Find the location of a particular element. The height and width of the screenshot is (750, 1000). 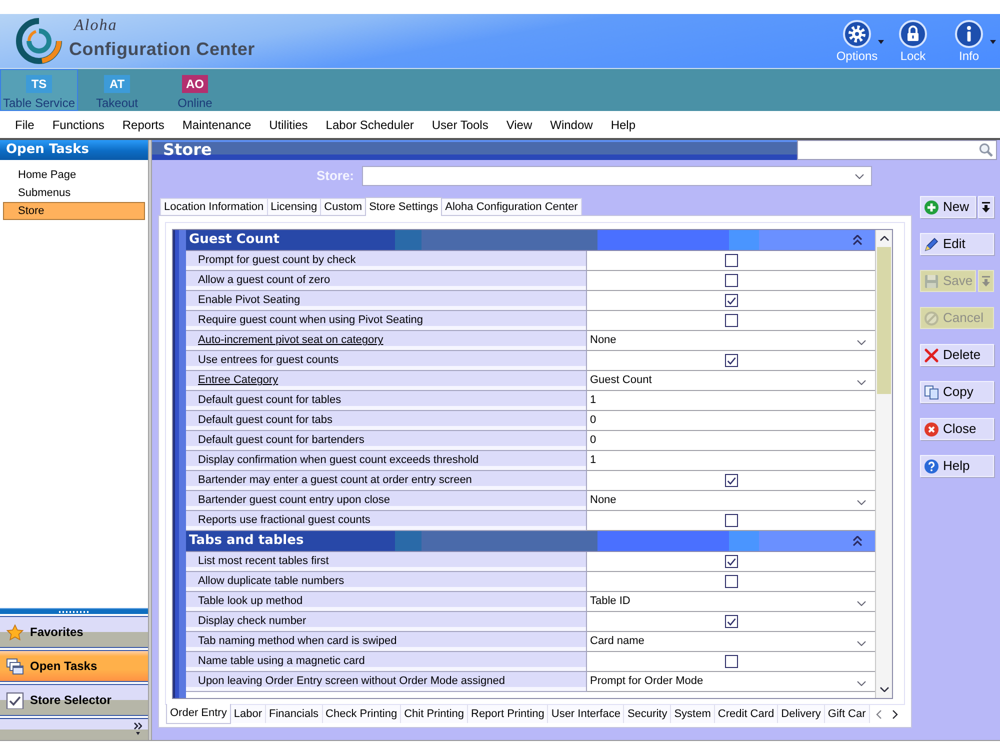

tab: Gift Car is located at coordinates (847, 714).